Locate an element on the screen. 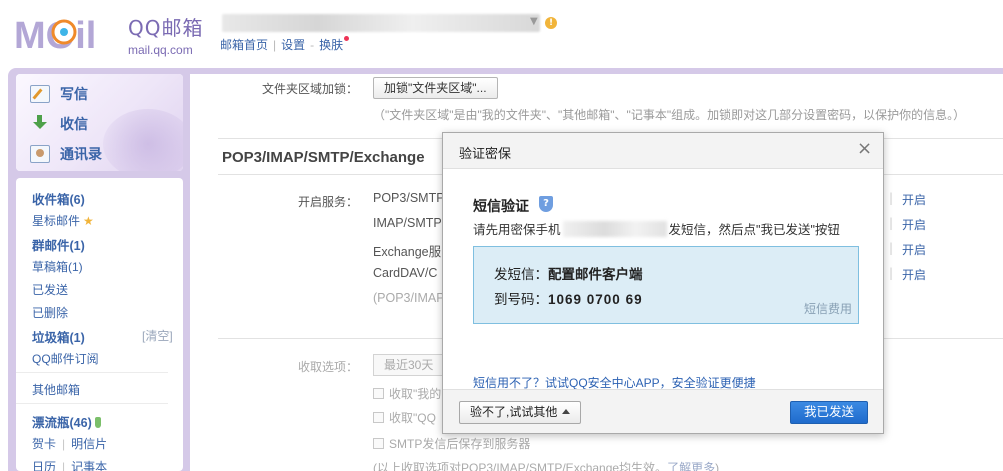 The height and width of the screenshot is (471, 1003). qqmail-logo: MOil is located at coordinates (69, 34).